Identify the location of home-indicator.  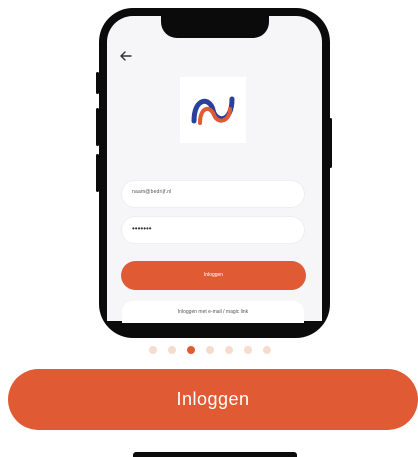
(215, 454).